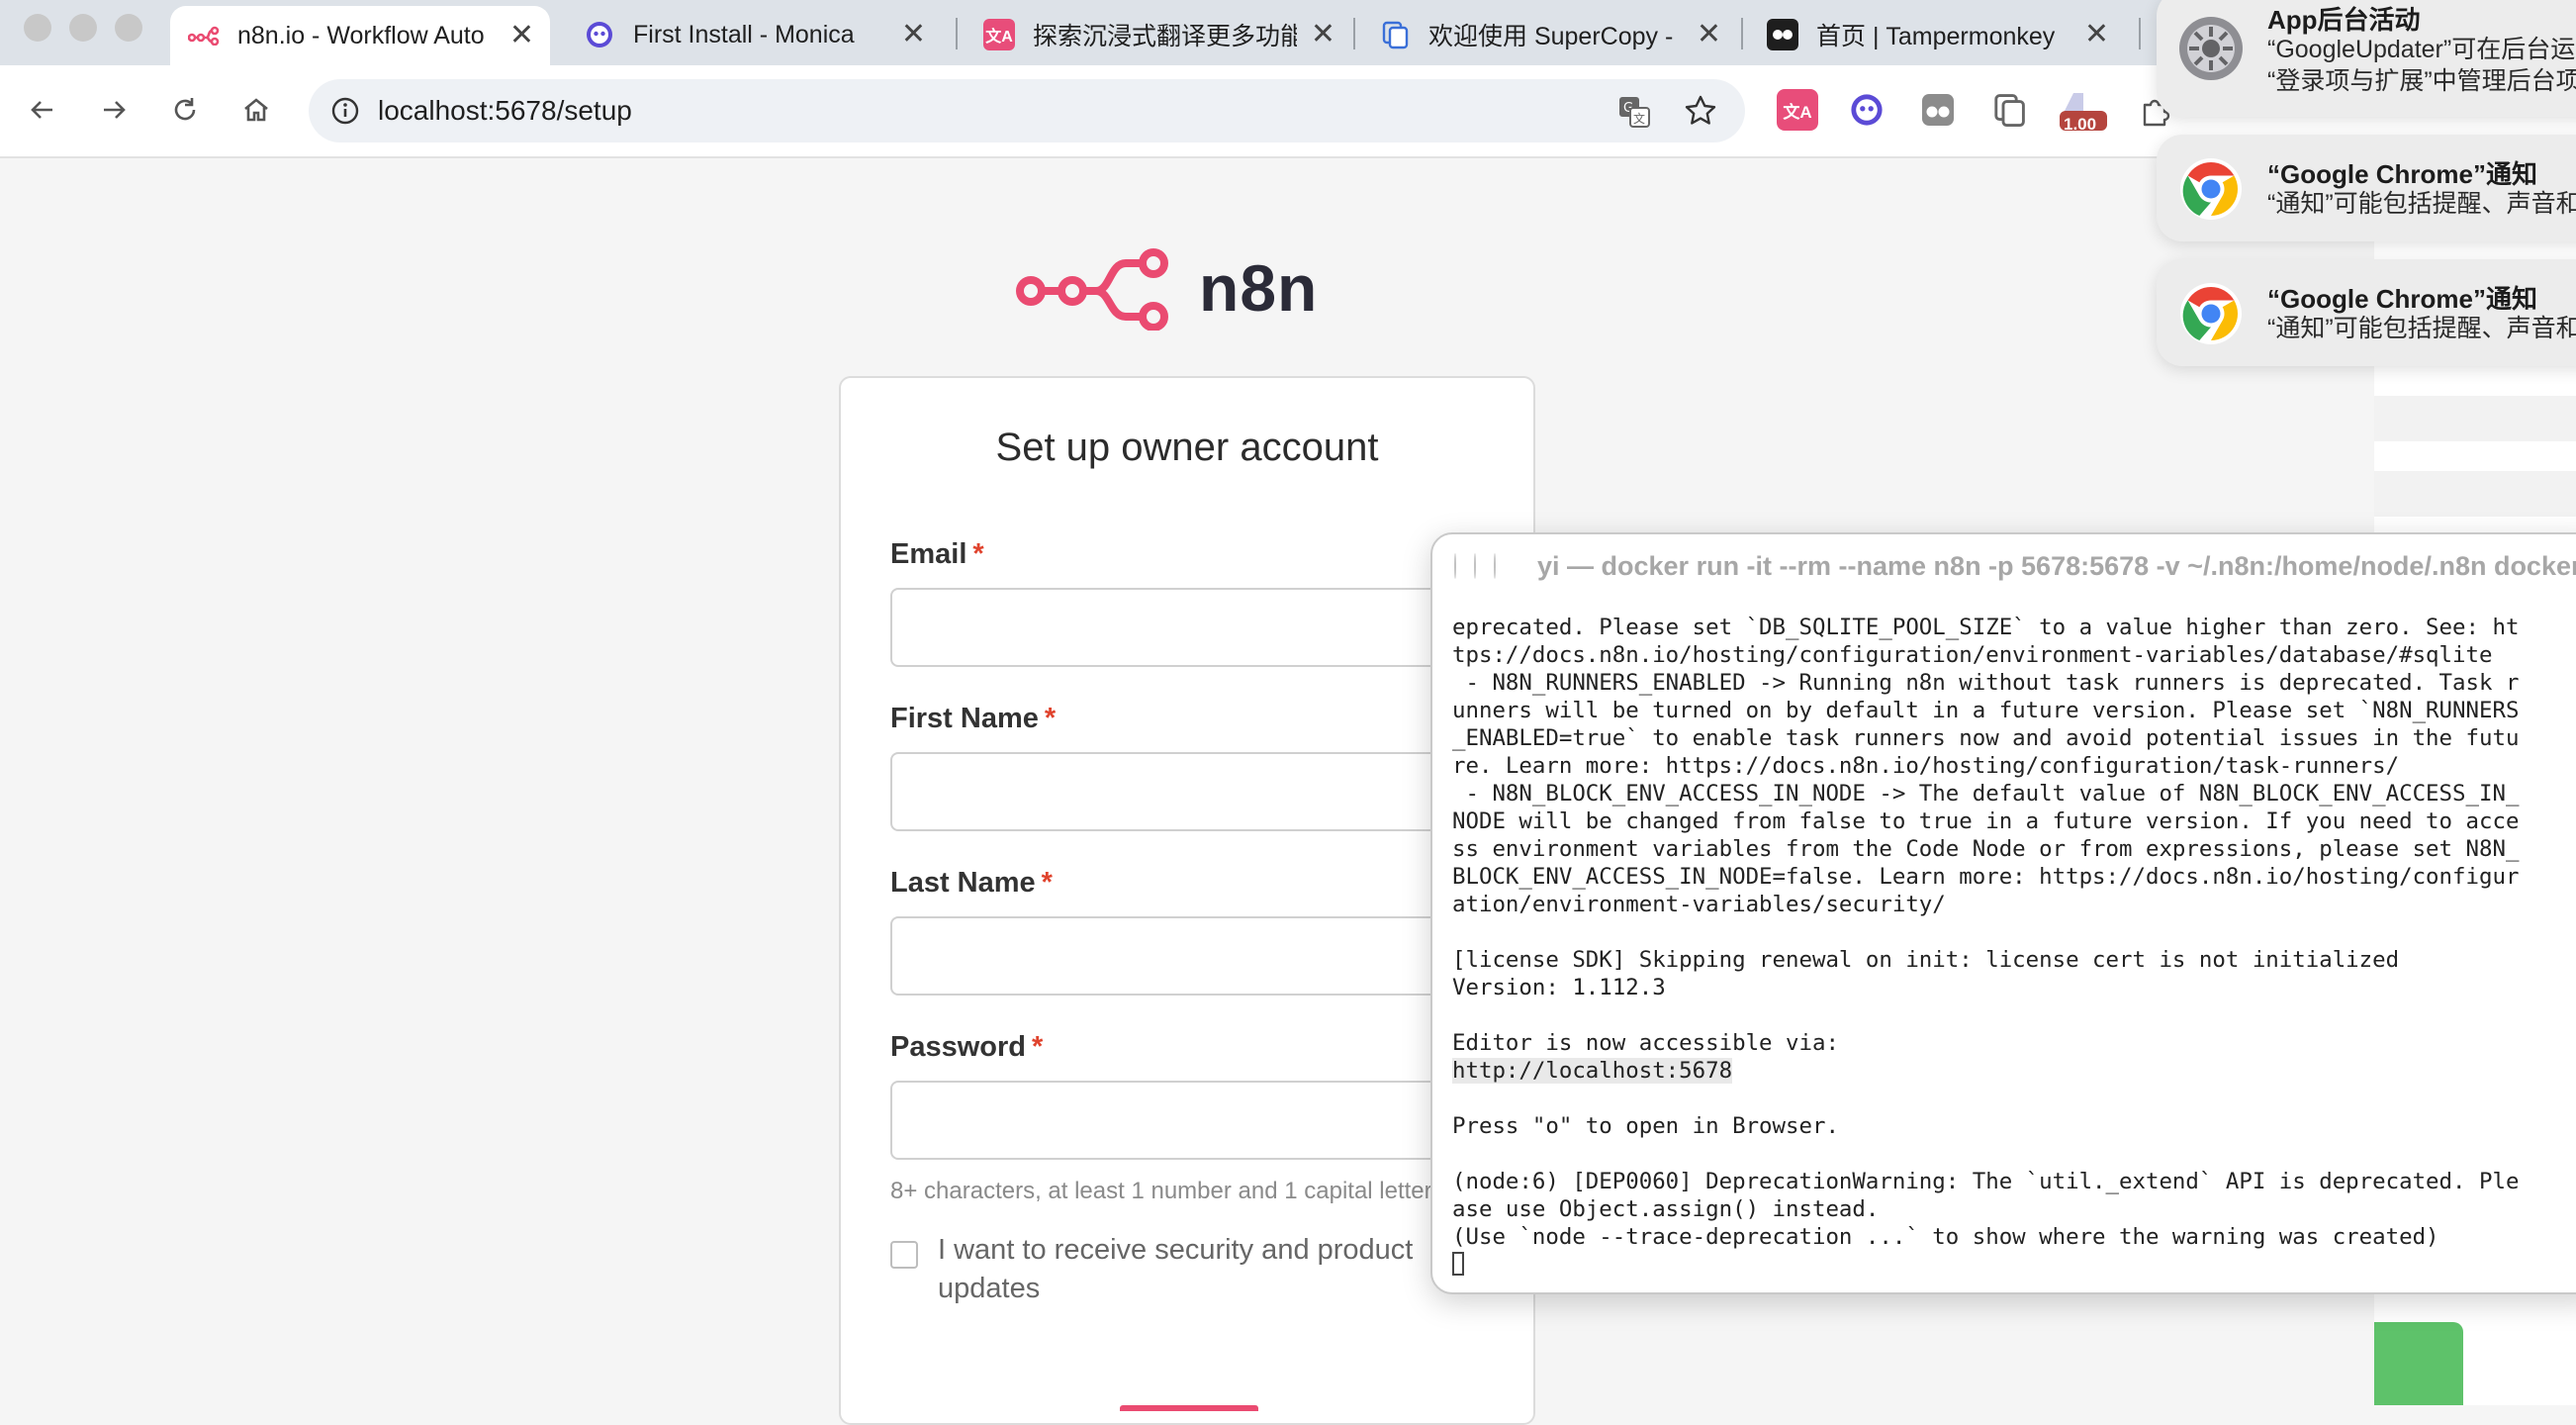  What do you see at coordinates (1867, 110) in the screenshot?
I see `monica-extension-icon` at bounding box center [1867, 110].